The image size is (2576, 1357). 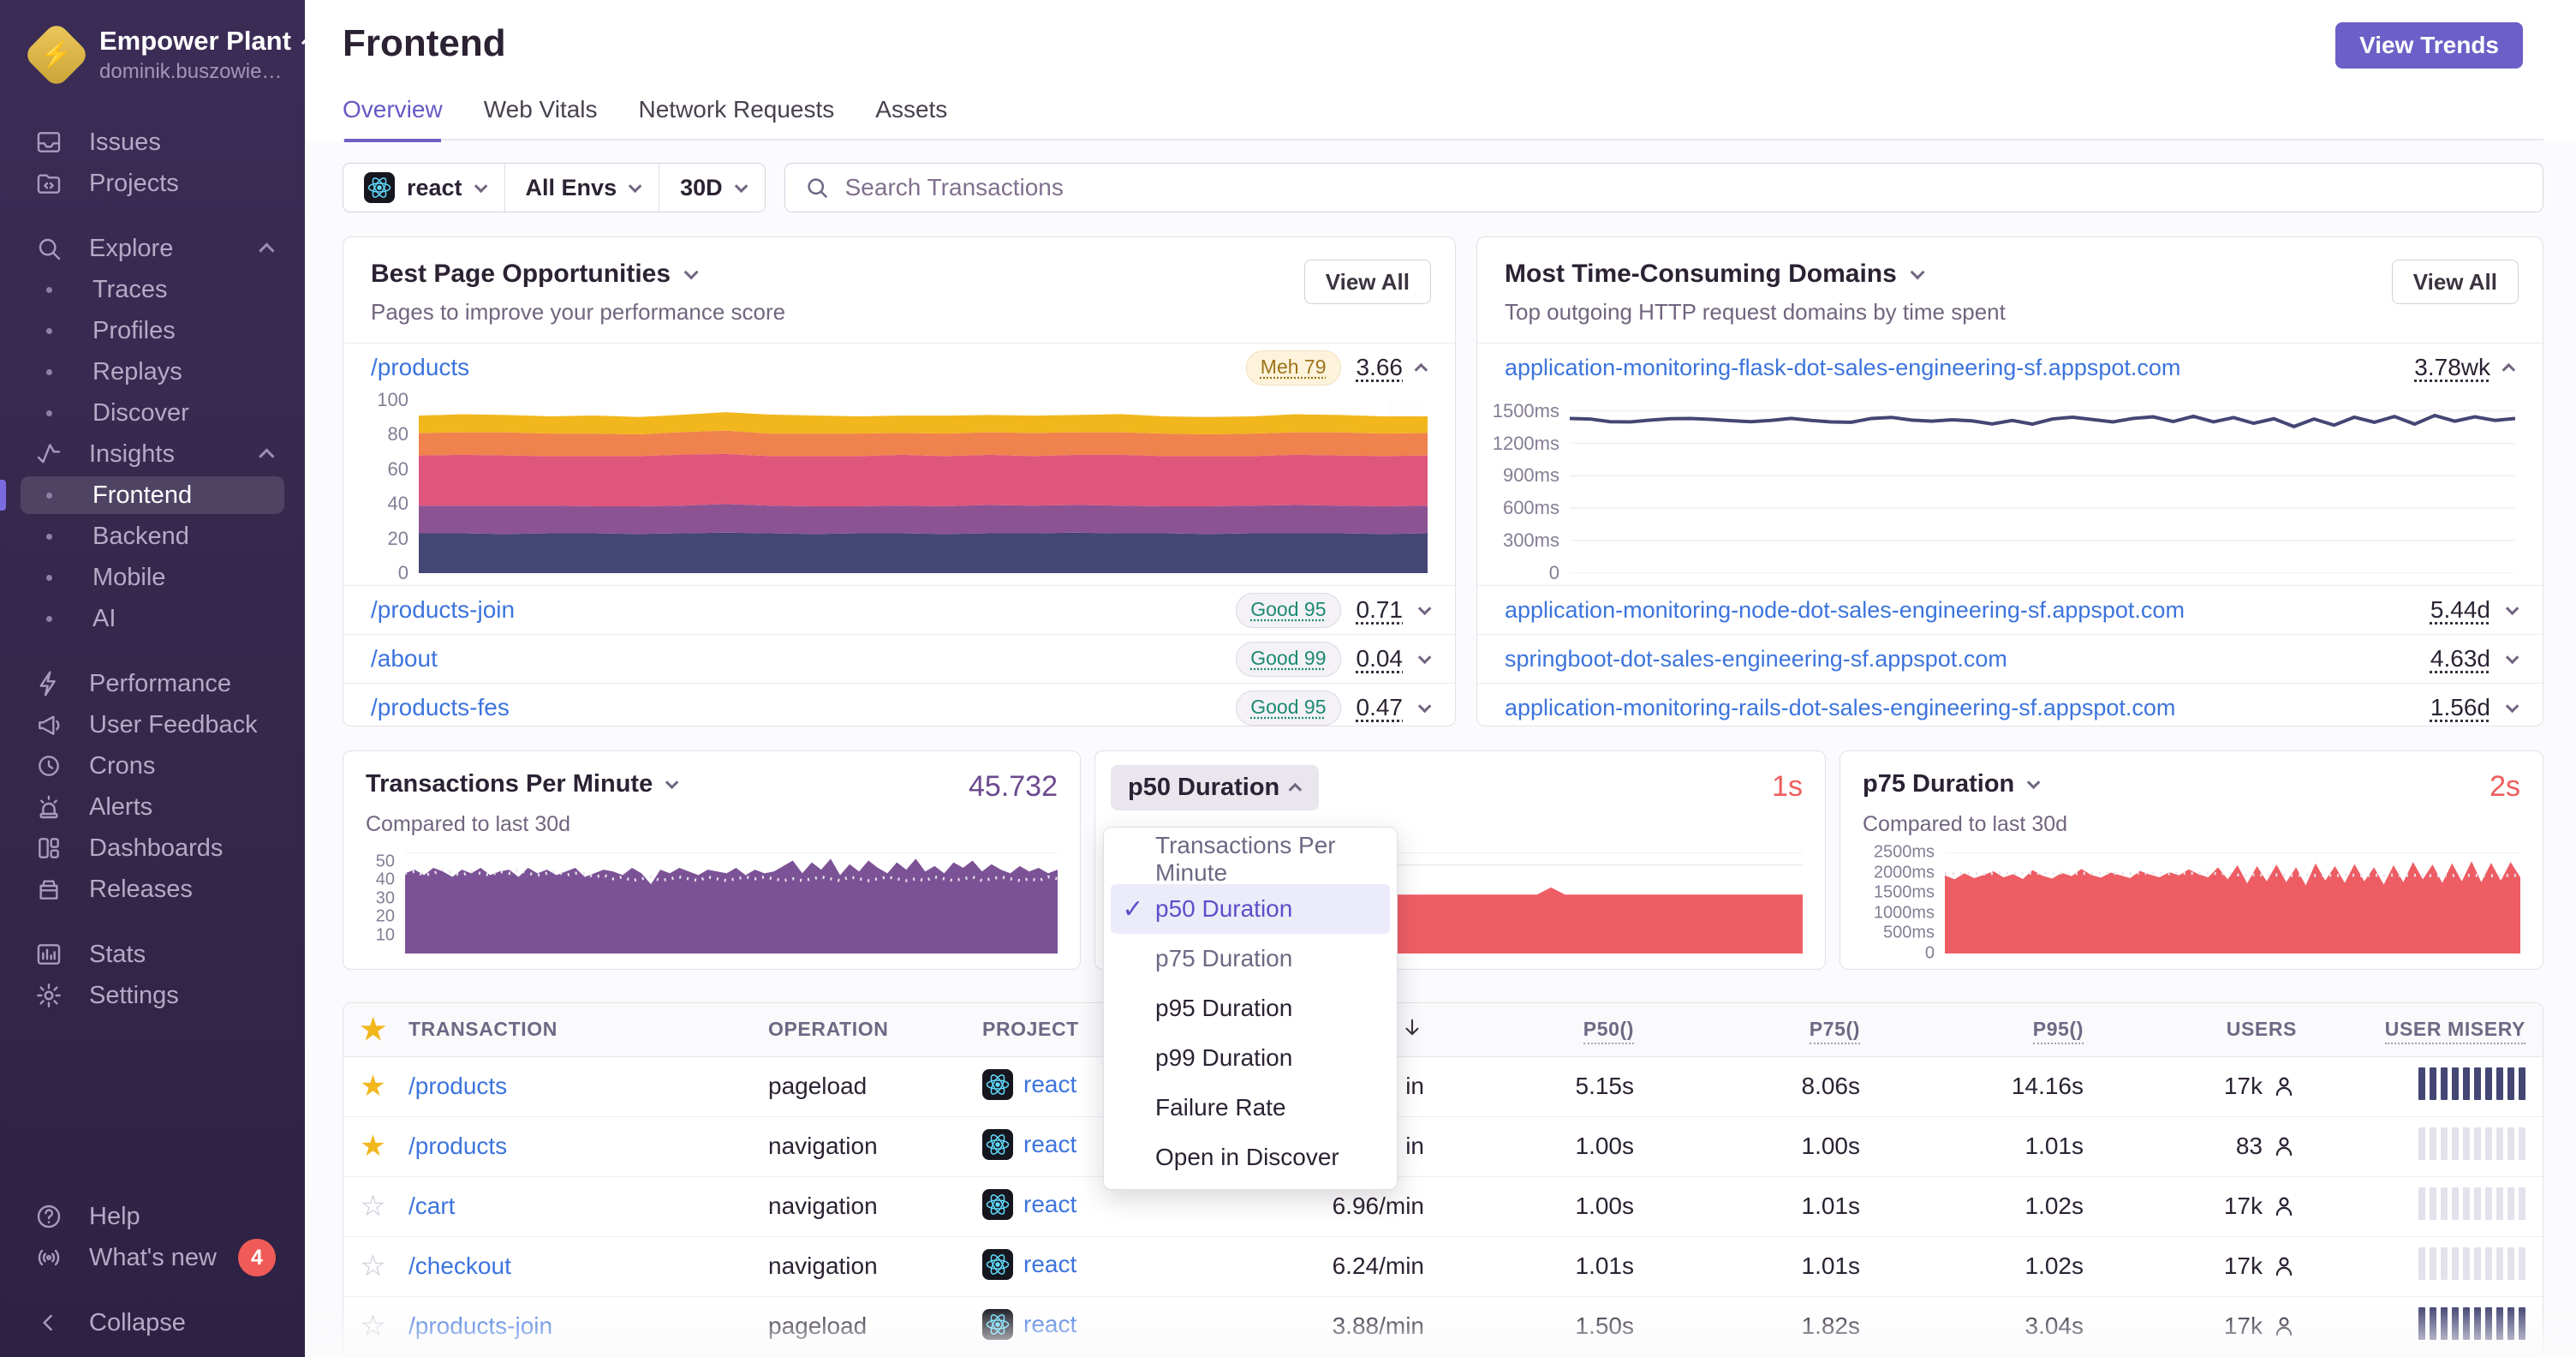 I want to click on column-header-users: USERS, so click(x=2208, y=1030).